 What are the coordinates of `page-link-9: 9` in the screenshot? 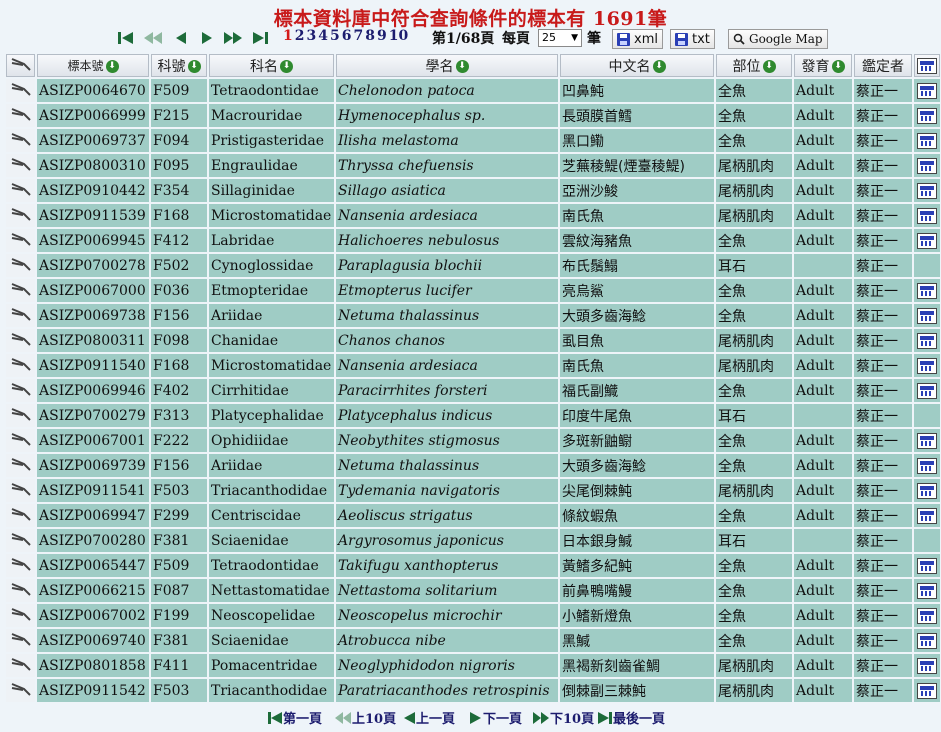 It's located at (382, 36).